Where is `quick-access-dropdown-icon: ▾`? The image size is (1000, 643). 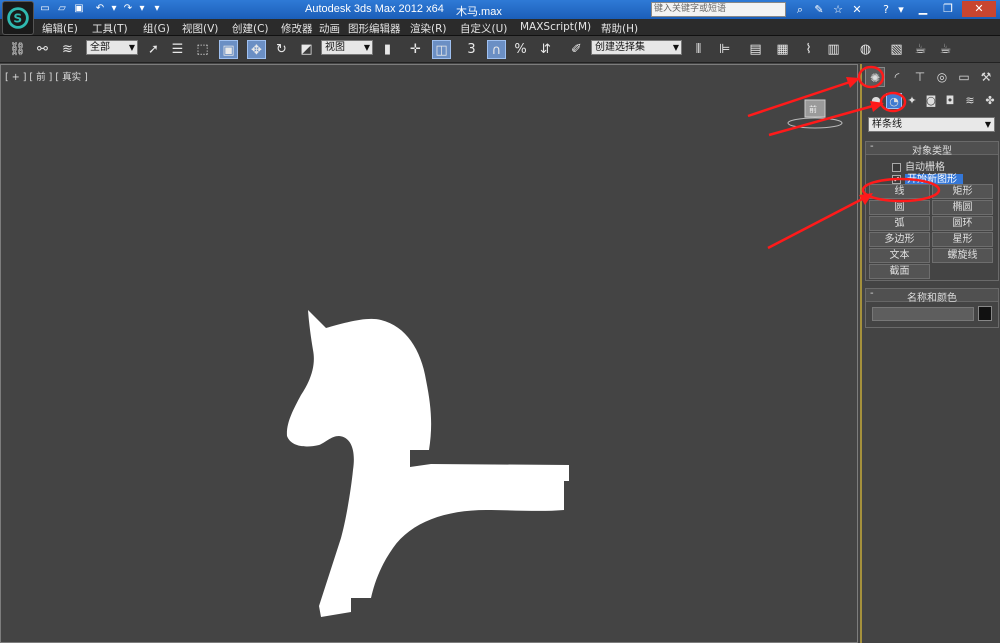 quick-access-dropdown-icon: ▾ is located at coordinates (157, 9).